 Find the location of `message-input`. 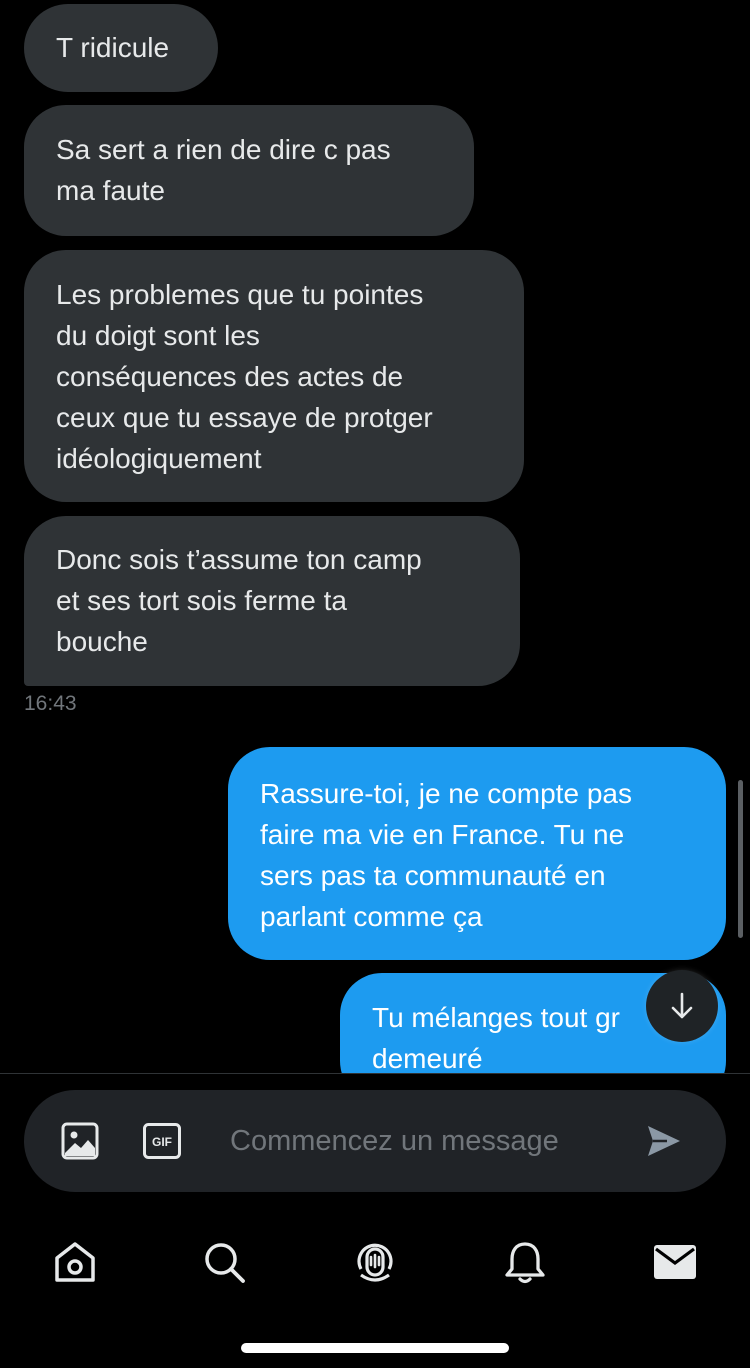

message-input is located at coordinates (430, 1141).